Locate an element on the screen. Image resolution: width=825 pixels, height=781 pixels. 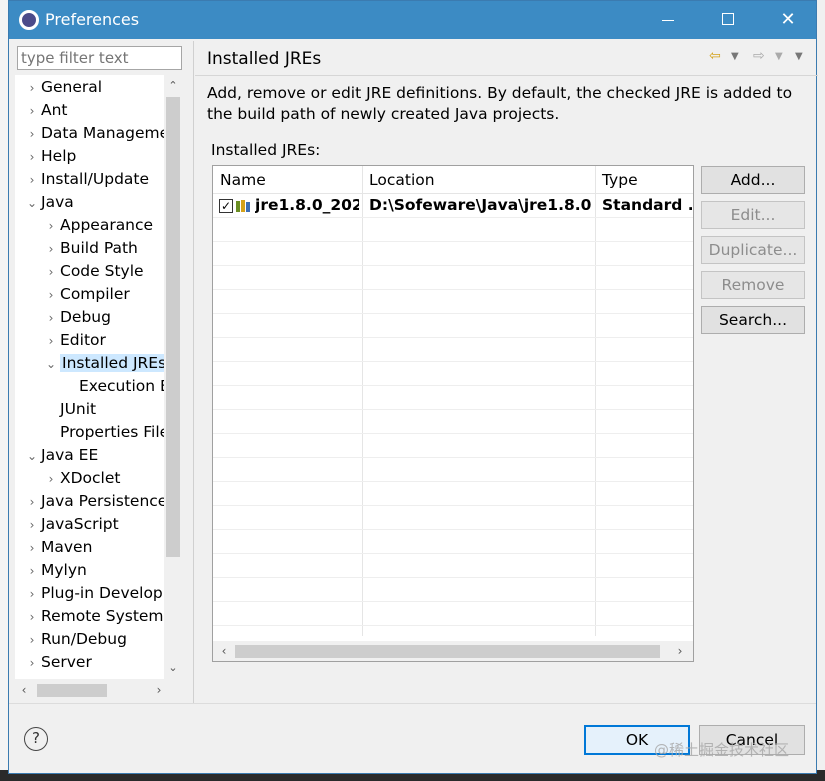
tree-horizontal-scrollbar: ‹ › is located at coordinates (98, 690).